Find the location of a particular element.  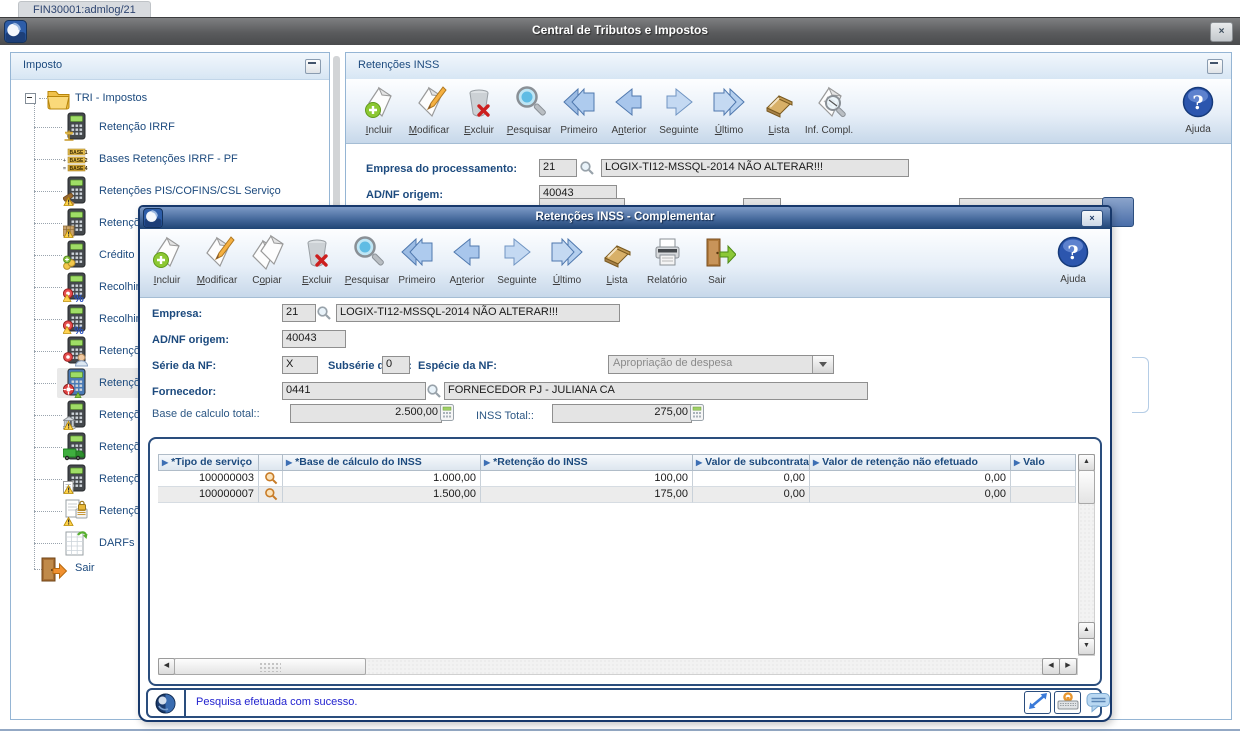

column-header-label: Valor de subcontratação is located at coordinates (757, 462).